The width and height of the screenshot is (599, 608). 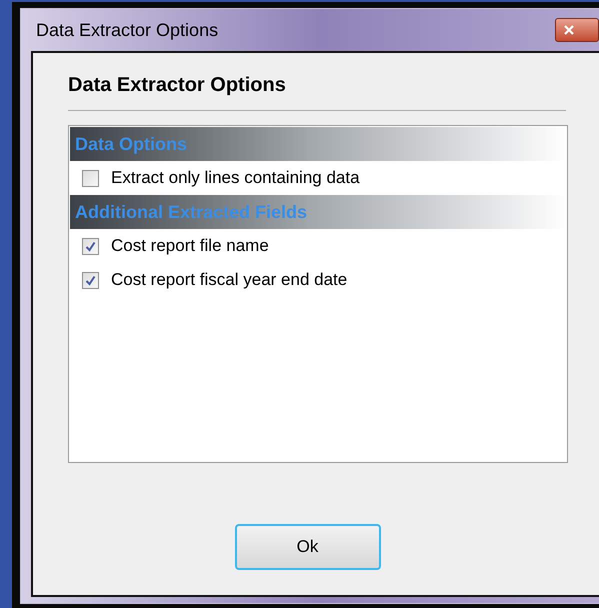 I want to click on option-label: Extract only lines containing data, so click(x=235, y=178).